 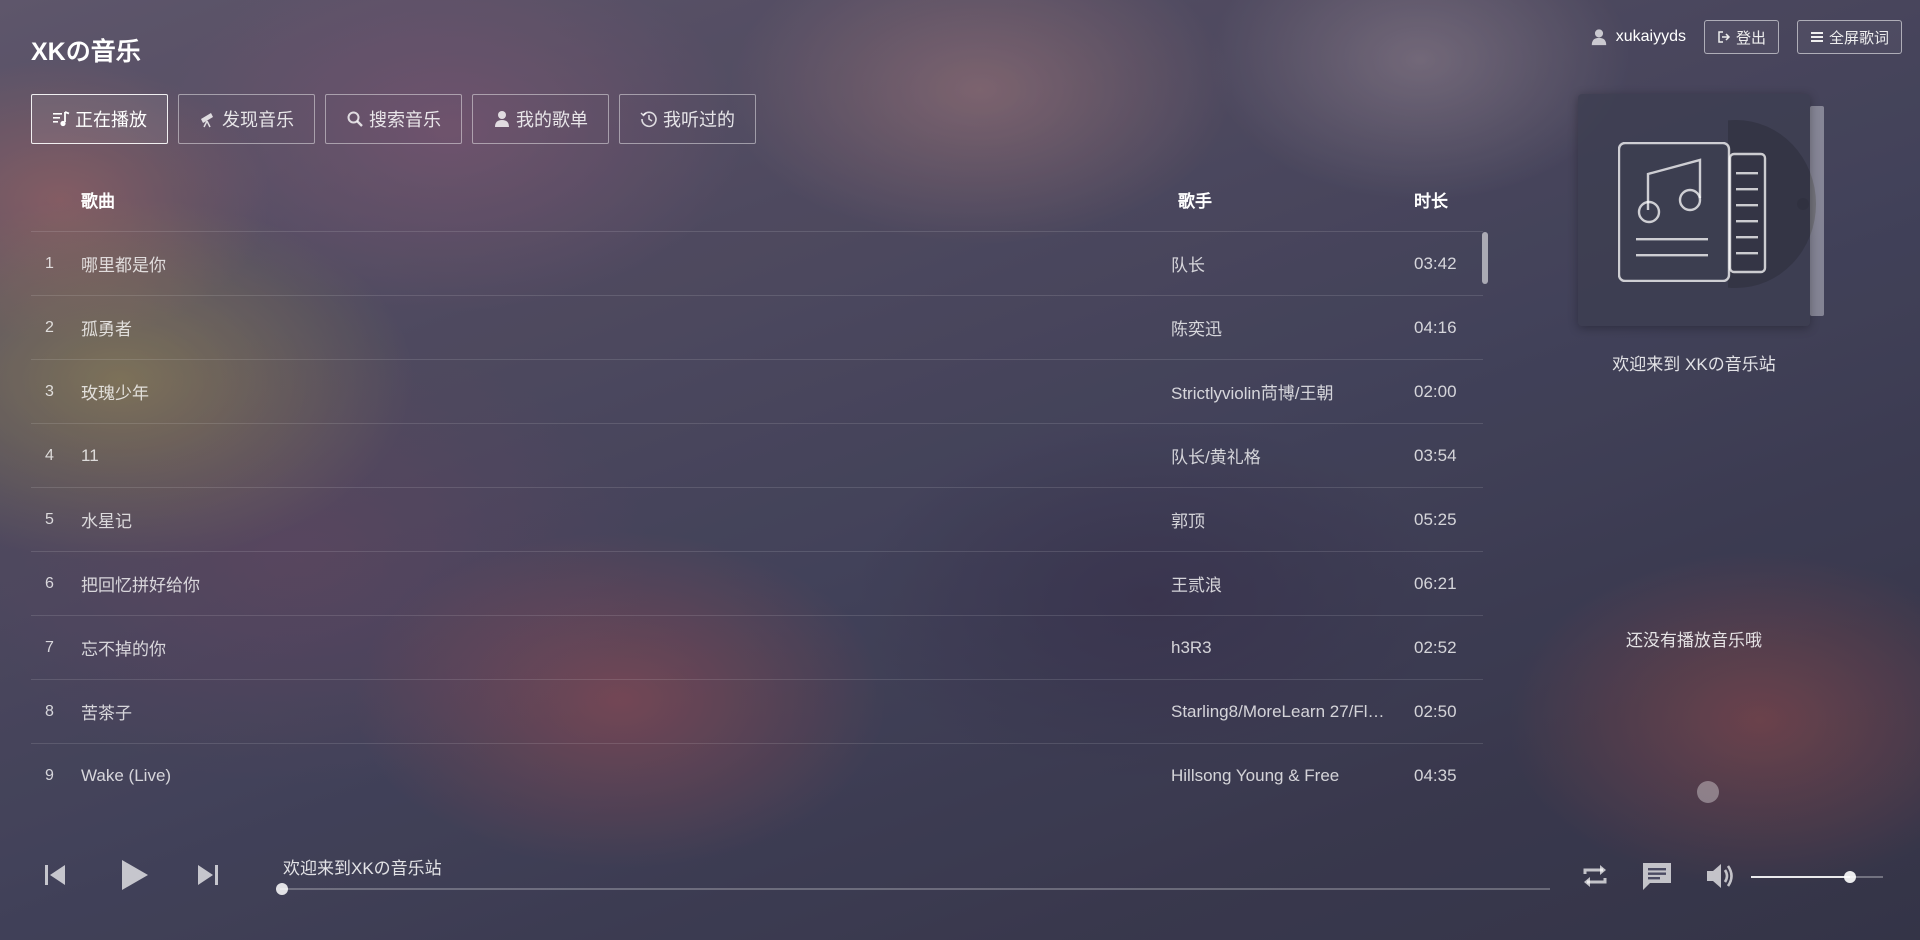 I want to click on repeat-icon, so click(x=1595, y=876).